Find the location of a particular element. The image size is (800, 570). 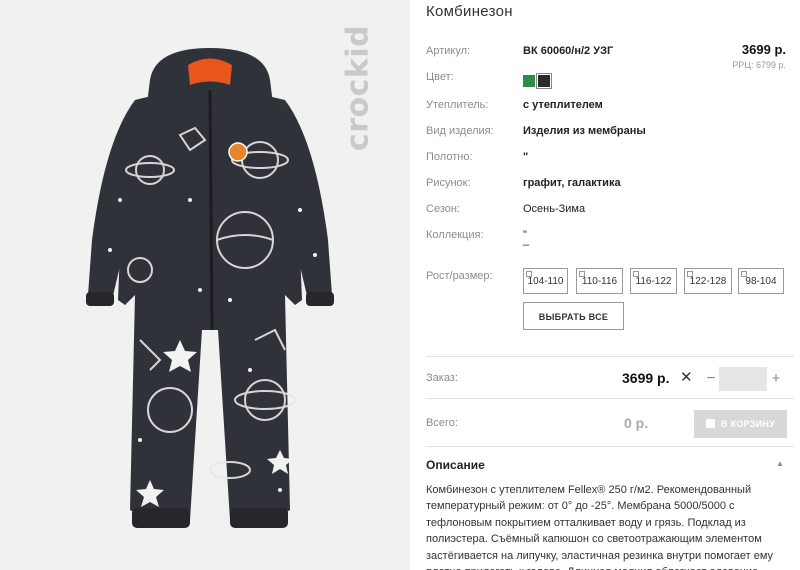

color-swatch-green is located at coordinates (529, 81).